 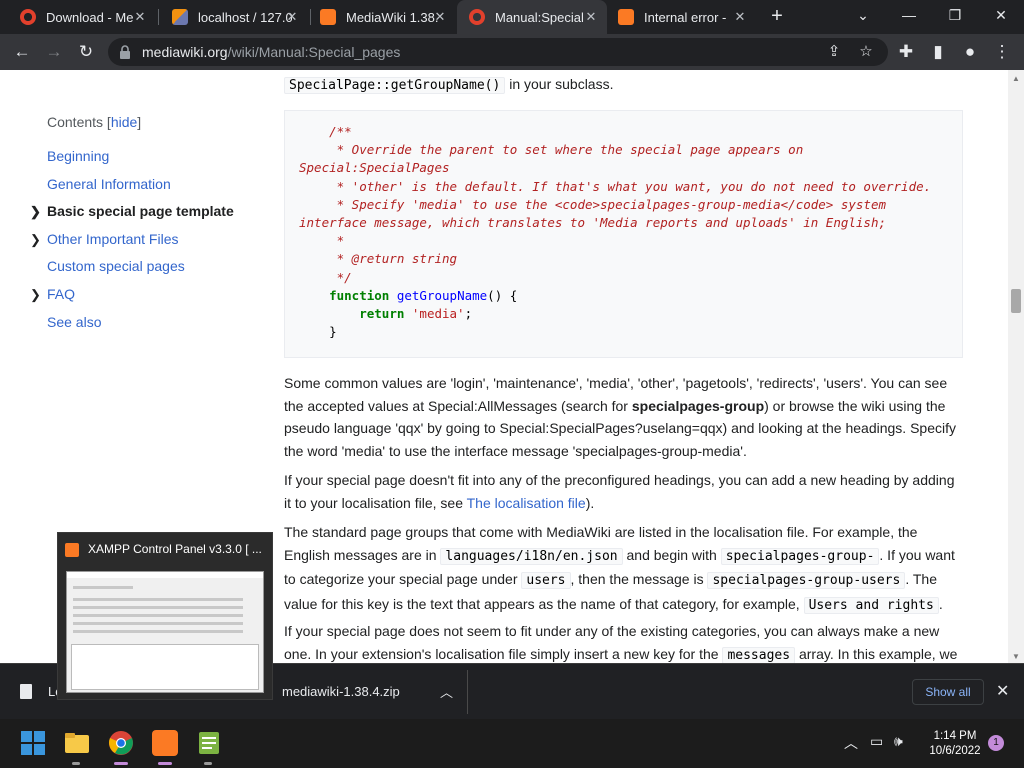 I want to click on file-explorer-icon, so click(x=77, y=743).